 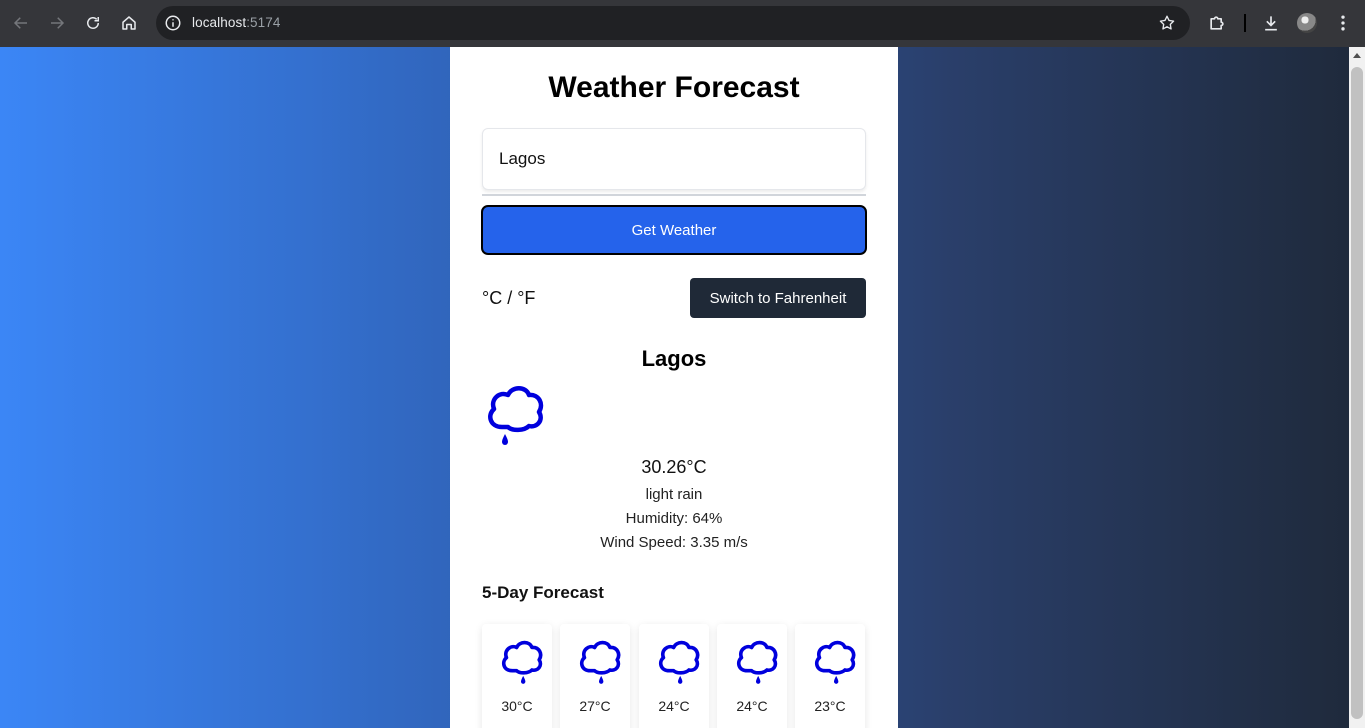 I want to click on forecast-card: 23°C, so click(x=830, y=676).